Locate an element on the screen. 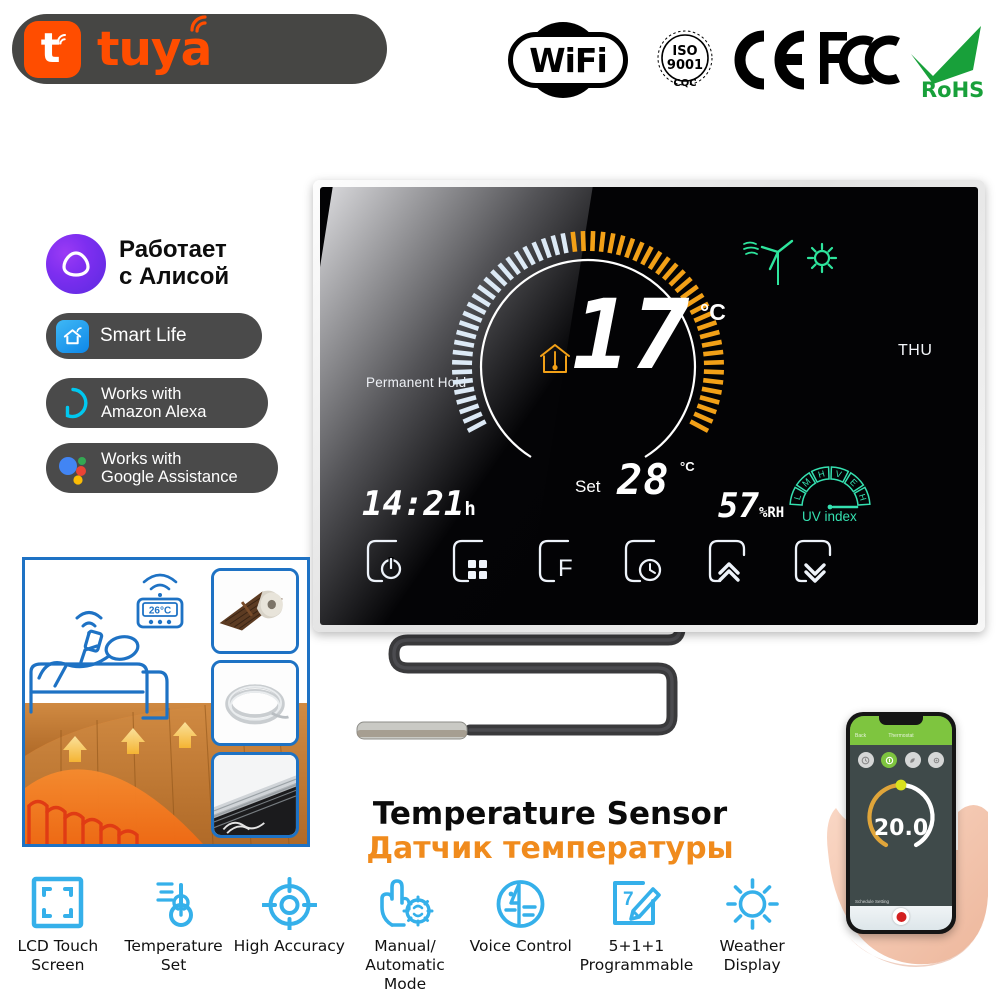  uv-index-label: UV index is located at coordinates (829, 516).